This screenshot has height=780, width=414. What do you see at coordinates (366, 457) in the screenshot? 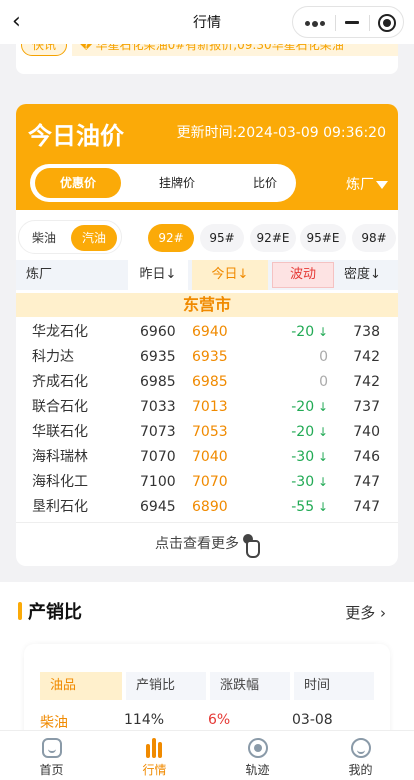
I see `density-value: 746` at bounding box center [366, 457].